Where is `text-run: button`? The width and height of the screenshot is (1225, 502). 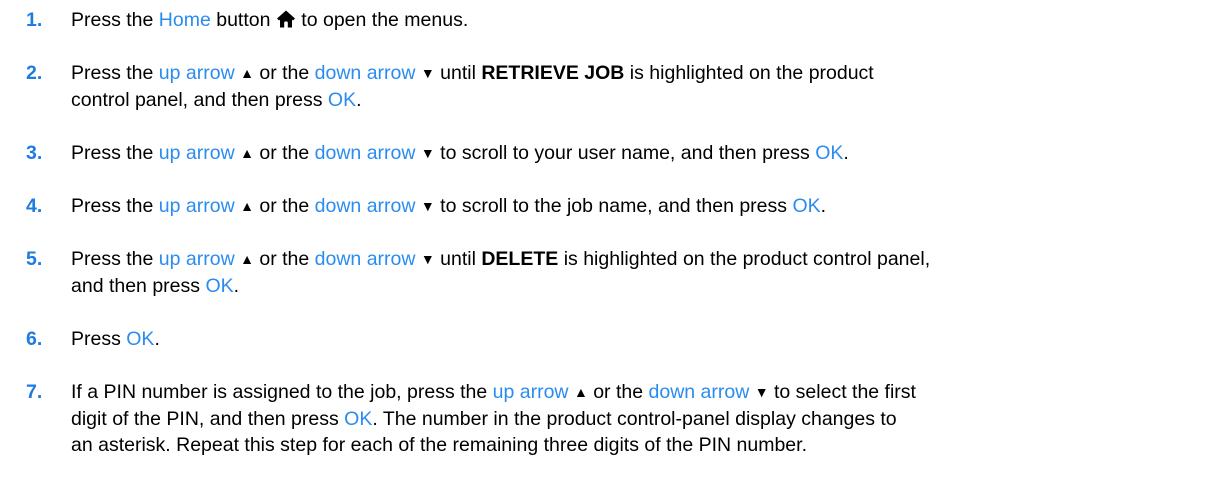 text-run: button is located at coordinates (243, 20).